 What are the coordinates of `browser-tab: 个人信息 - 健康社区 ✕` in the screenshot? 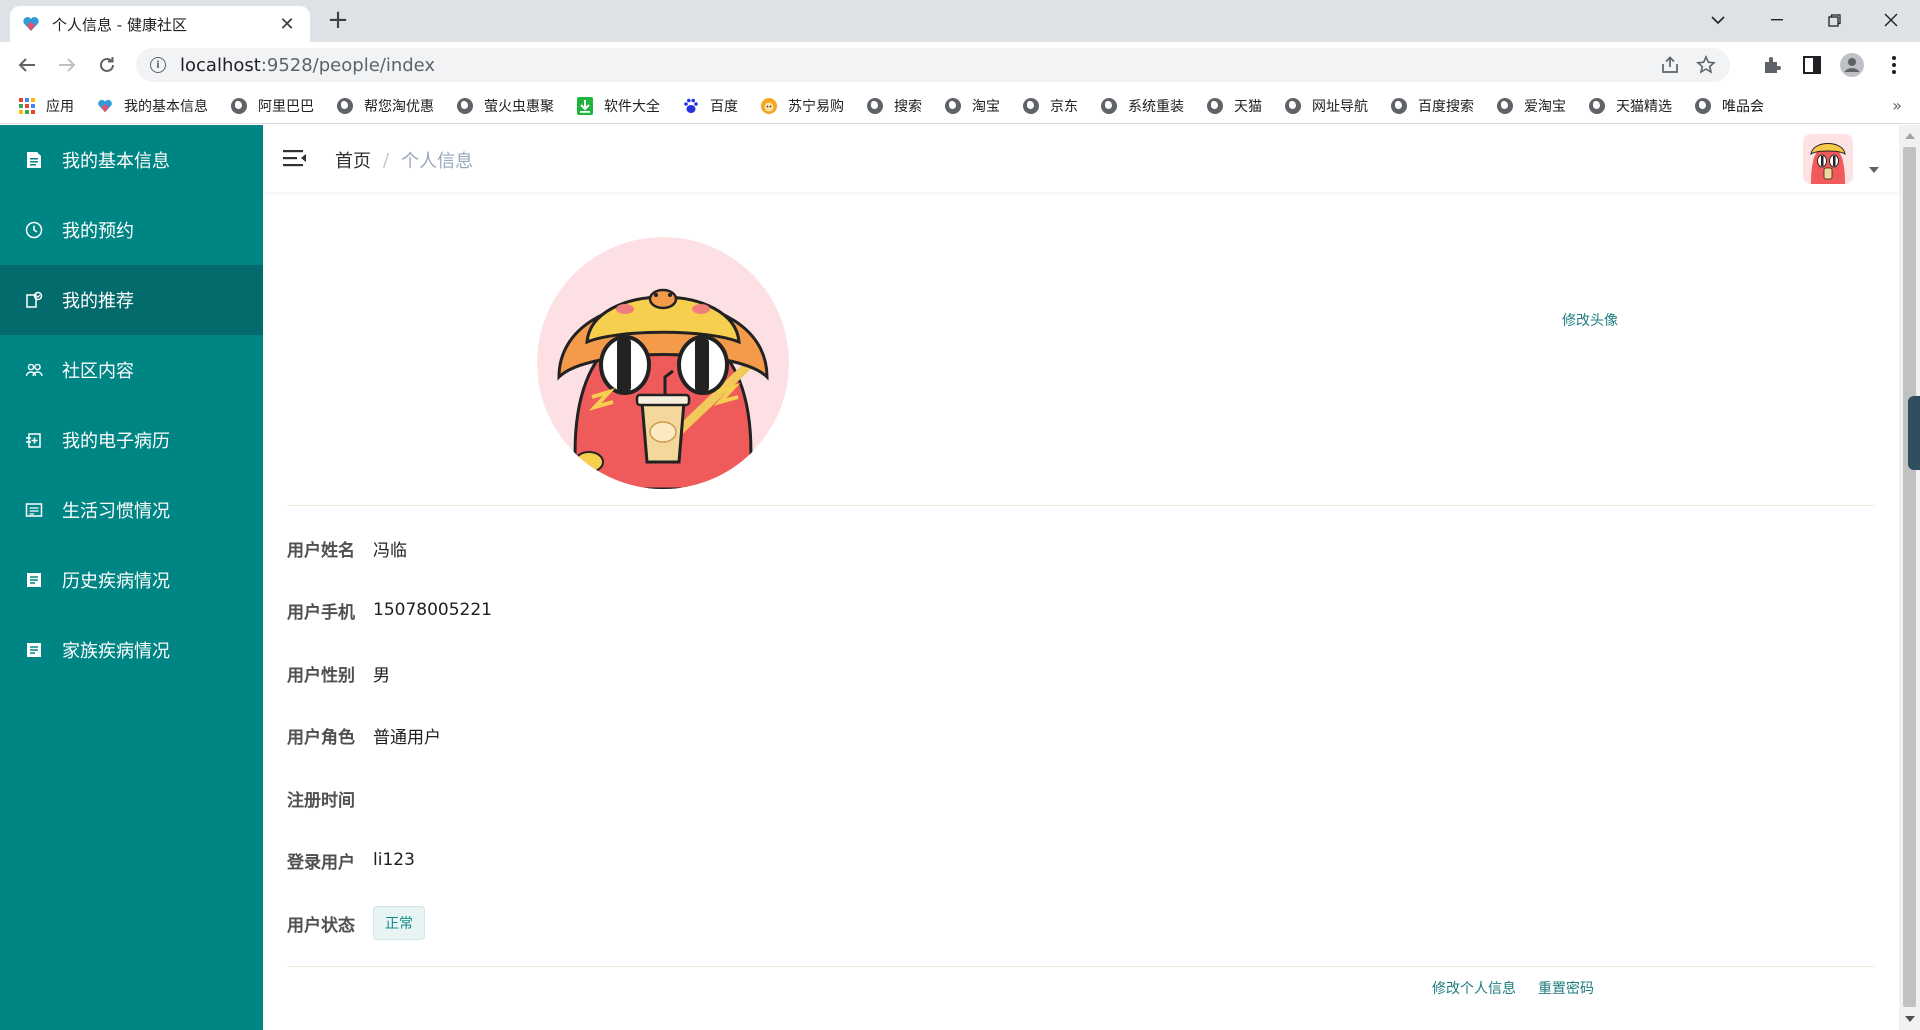 It's located at (160, 24).